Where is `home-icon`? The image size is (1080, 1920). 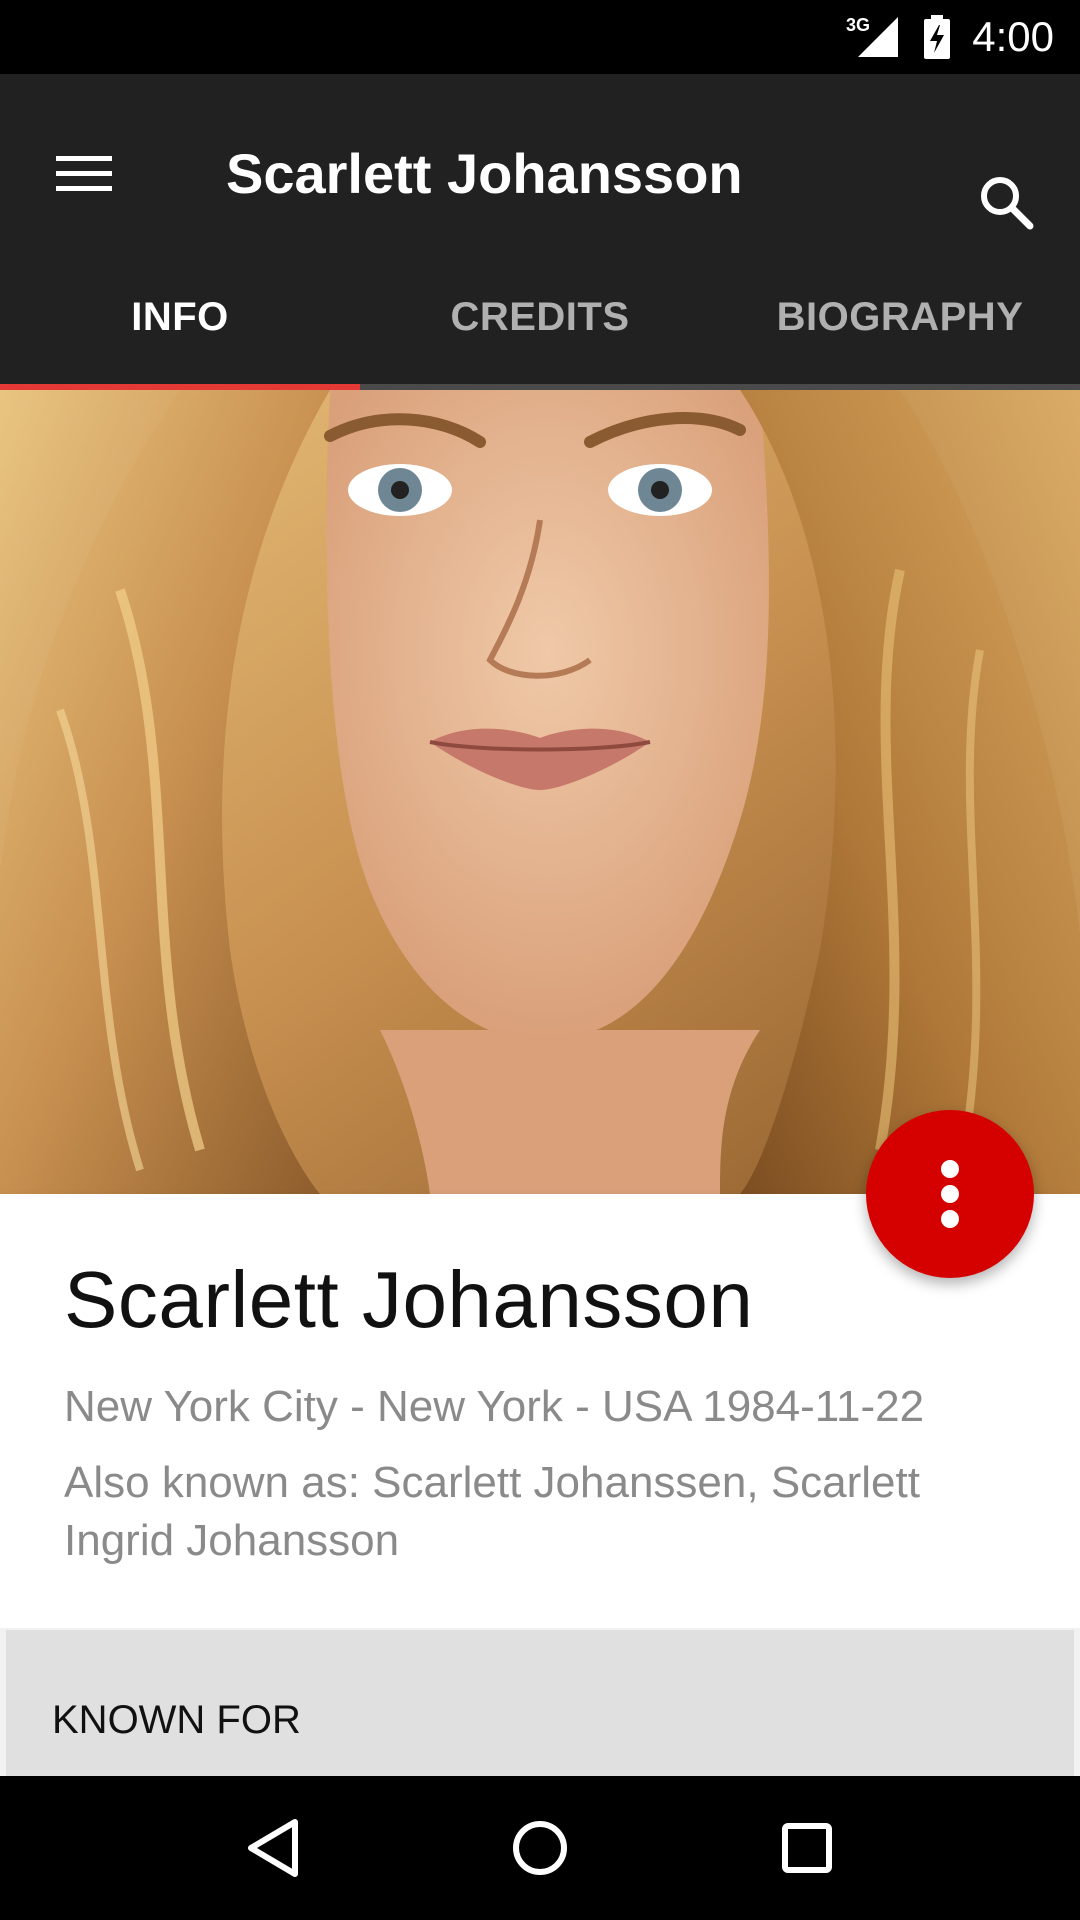 home-icon is located at coordinates (540, 1848).